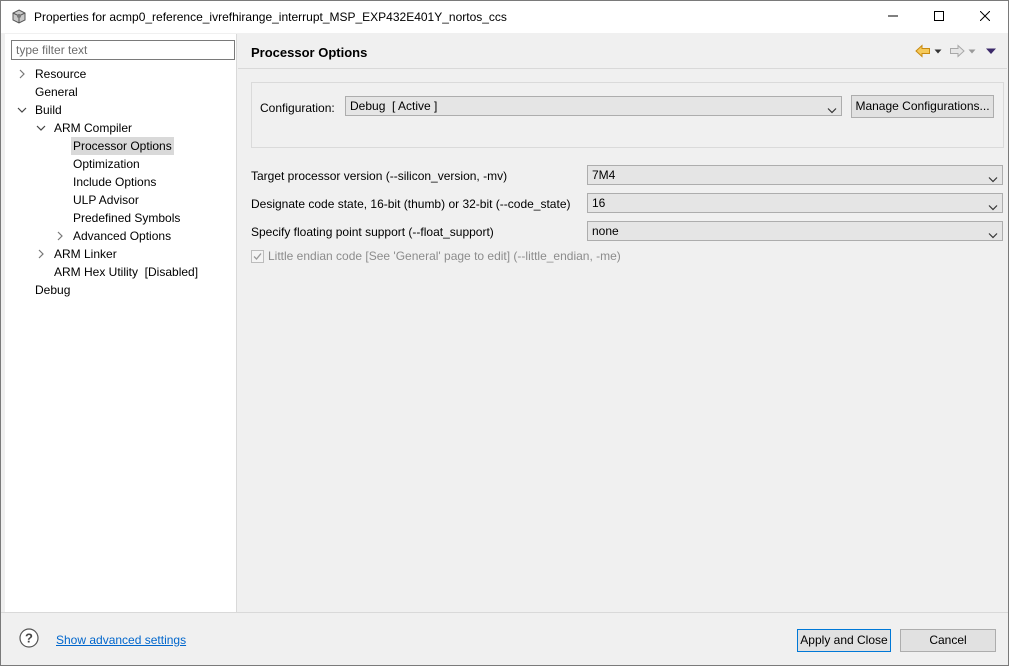  I want to click on header-divider, so click(622, 68).